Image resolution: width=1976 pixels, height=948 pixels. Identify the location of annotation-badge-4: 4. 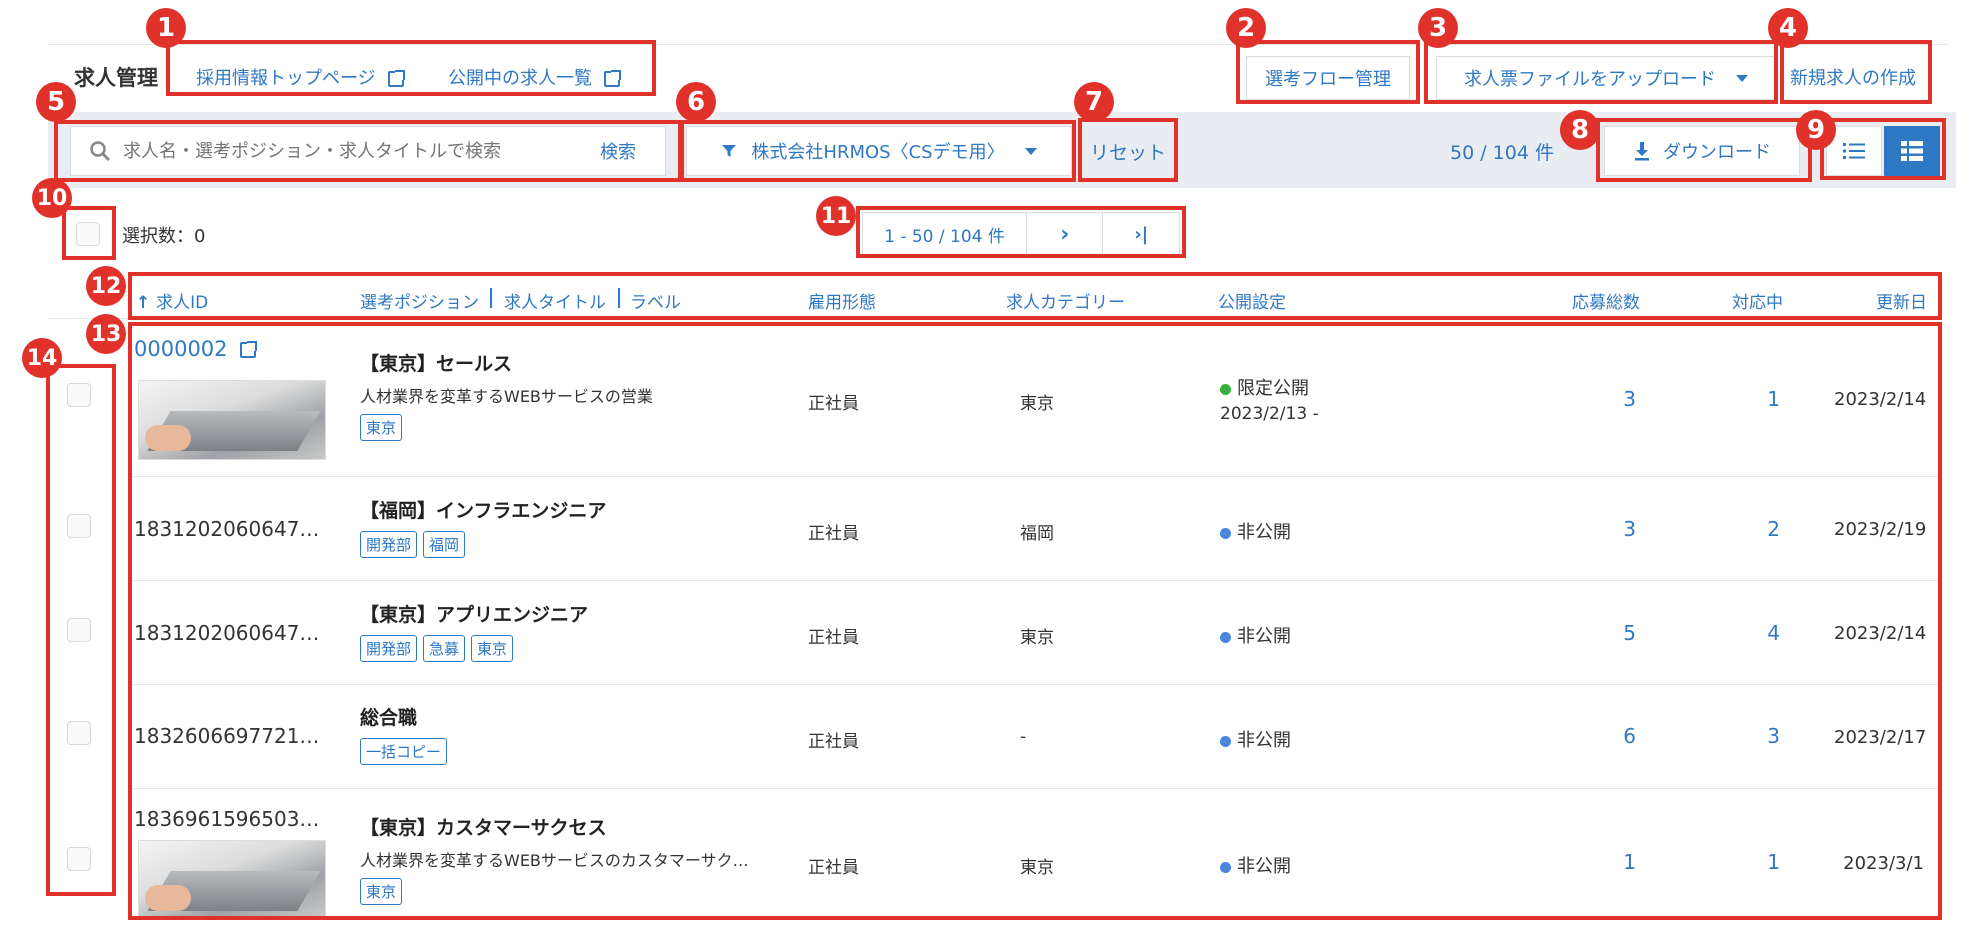
(1788, 28).